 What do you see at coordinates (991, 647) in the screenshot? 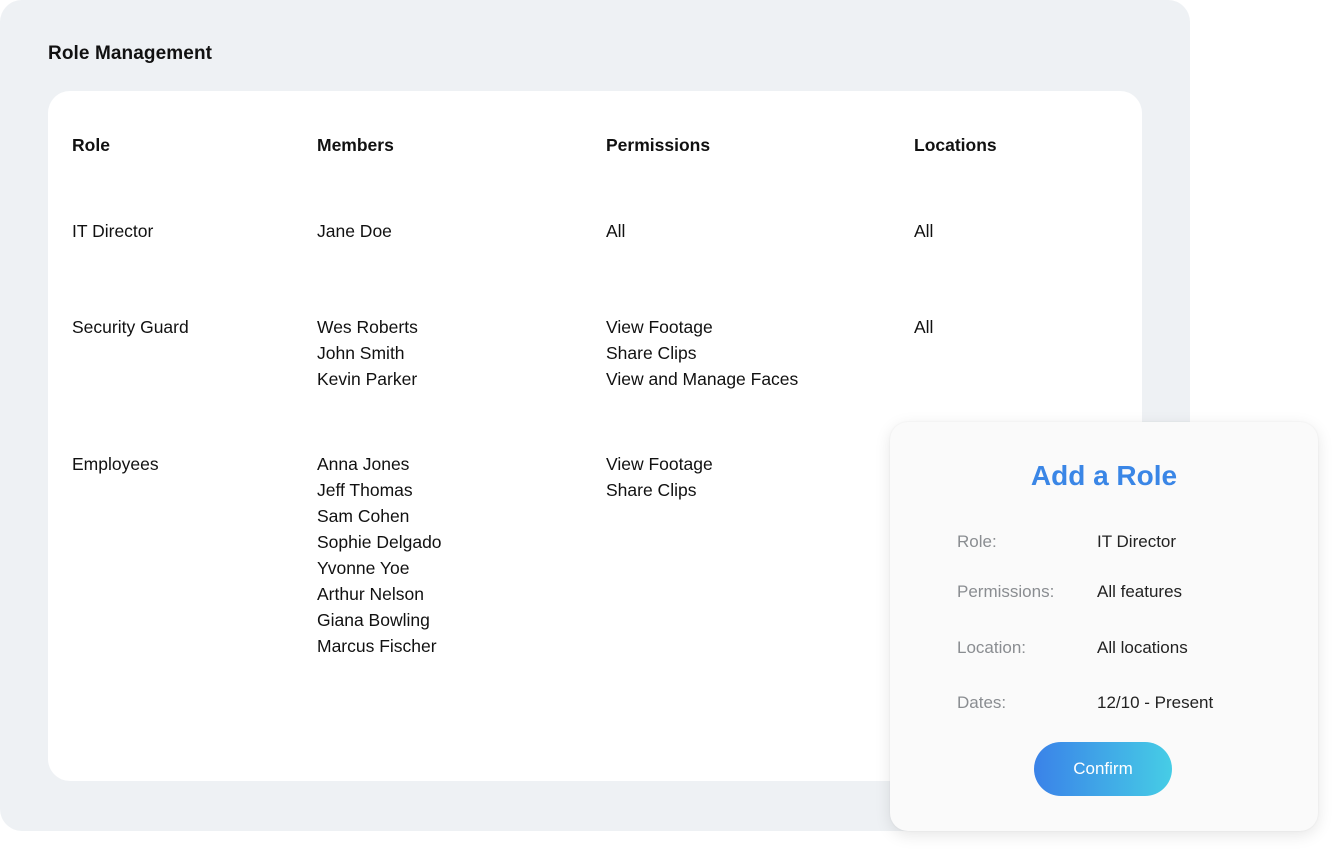
I see `location-field-label: Location:` at bounding box center [991, 647].